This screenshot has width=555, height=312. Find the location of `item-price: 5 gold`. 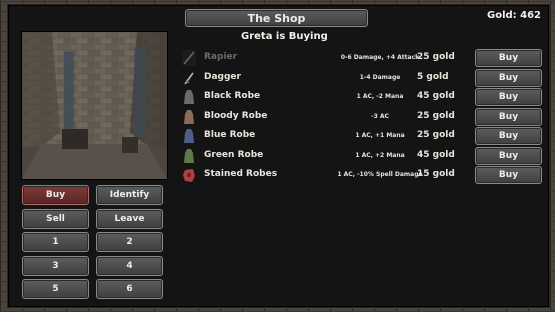

item-price: 5 gold is located at coordinates (433, 77).